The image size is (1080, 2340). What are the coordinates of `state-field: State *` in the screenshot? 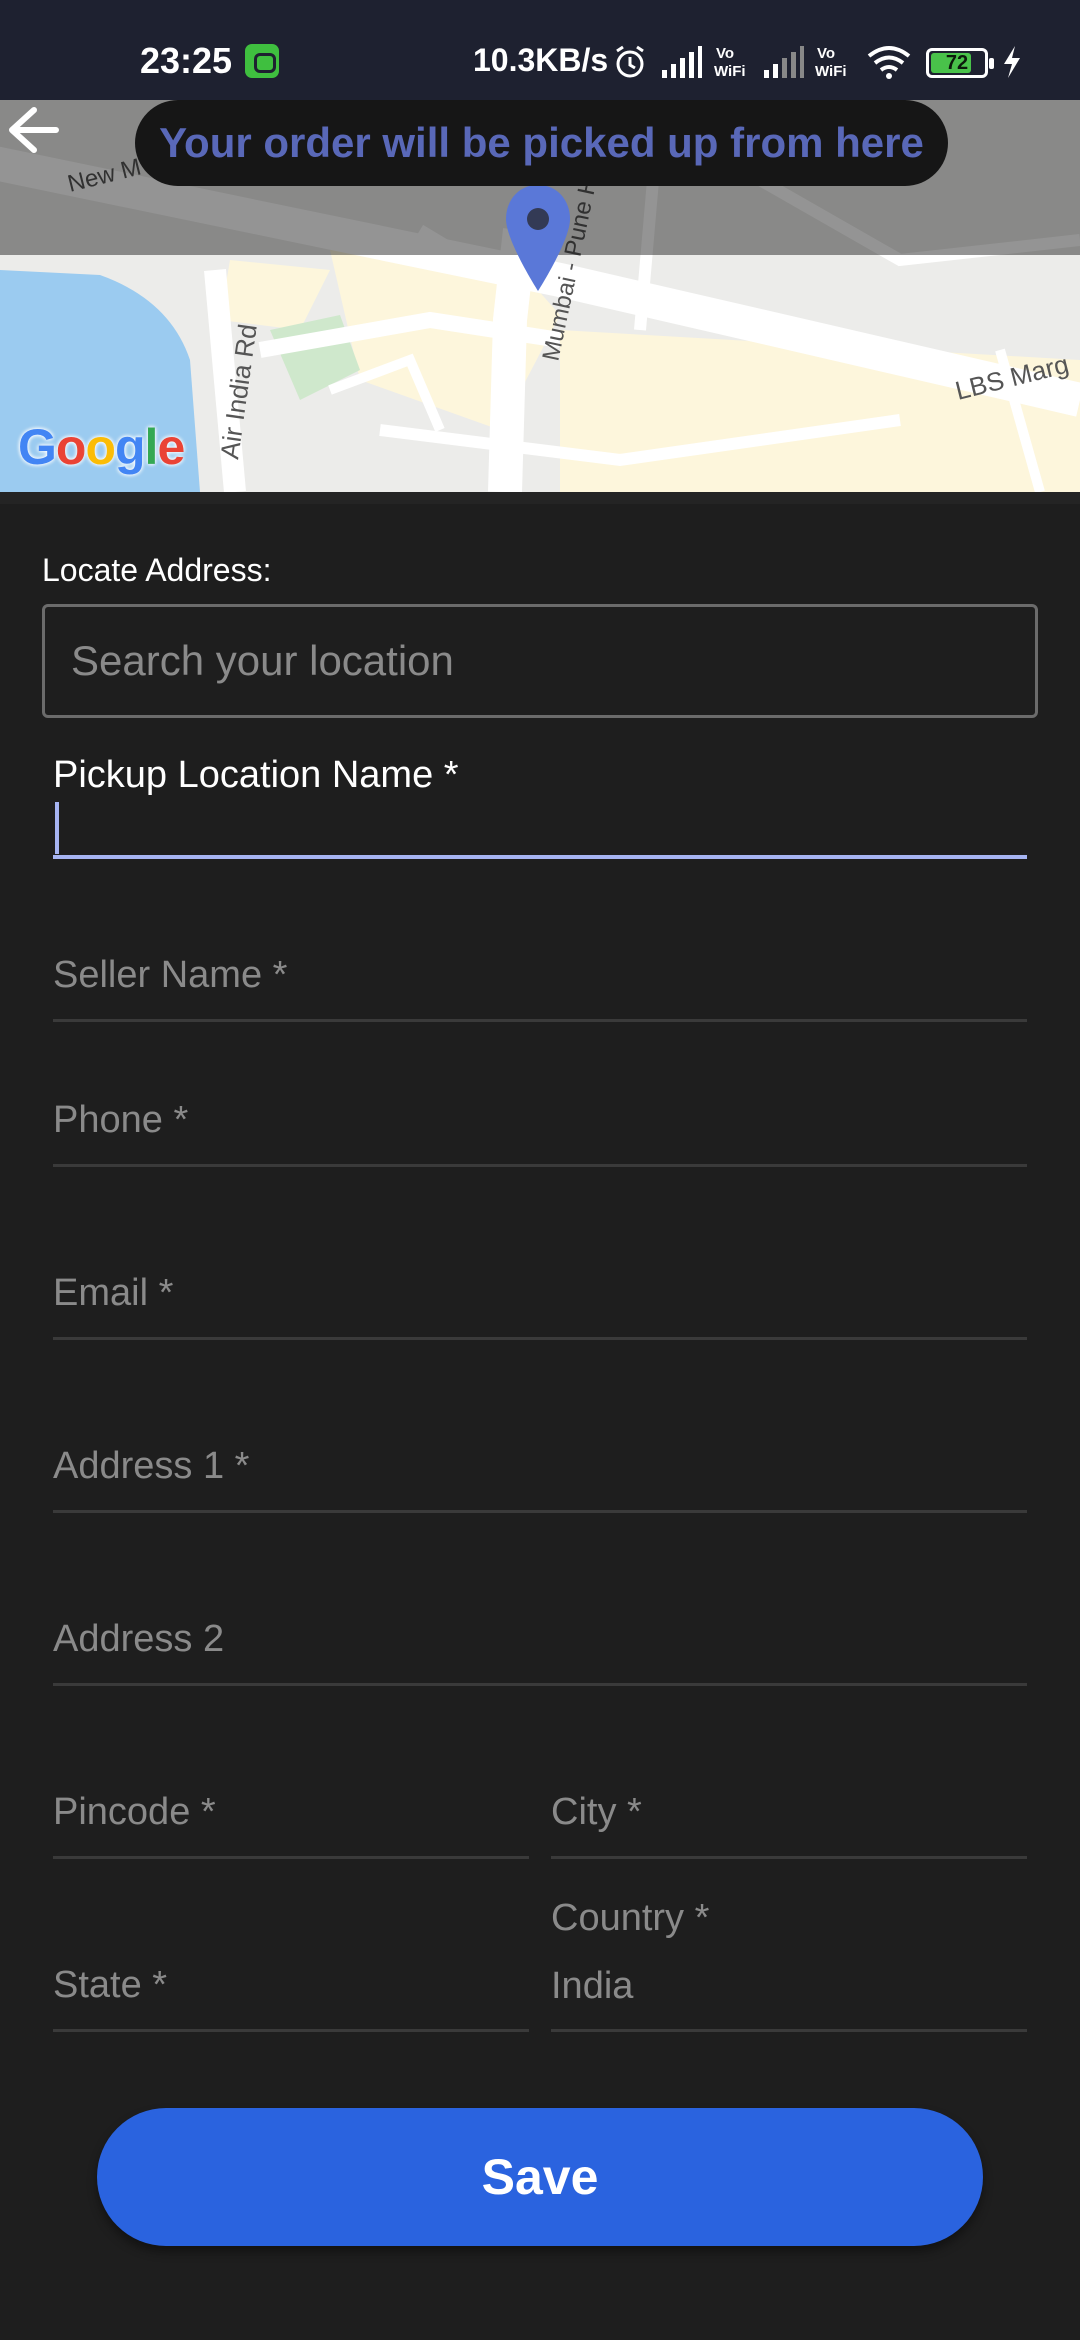 It's located at (291, 1998).